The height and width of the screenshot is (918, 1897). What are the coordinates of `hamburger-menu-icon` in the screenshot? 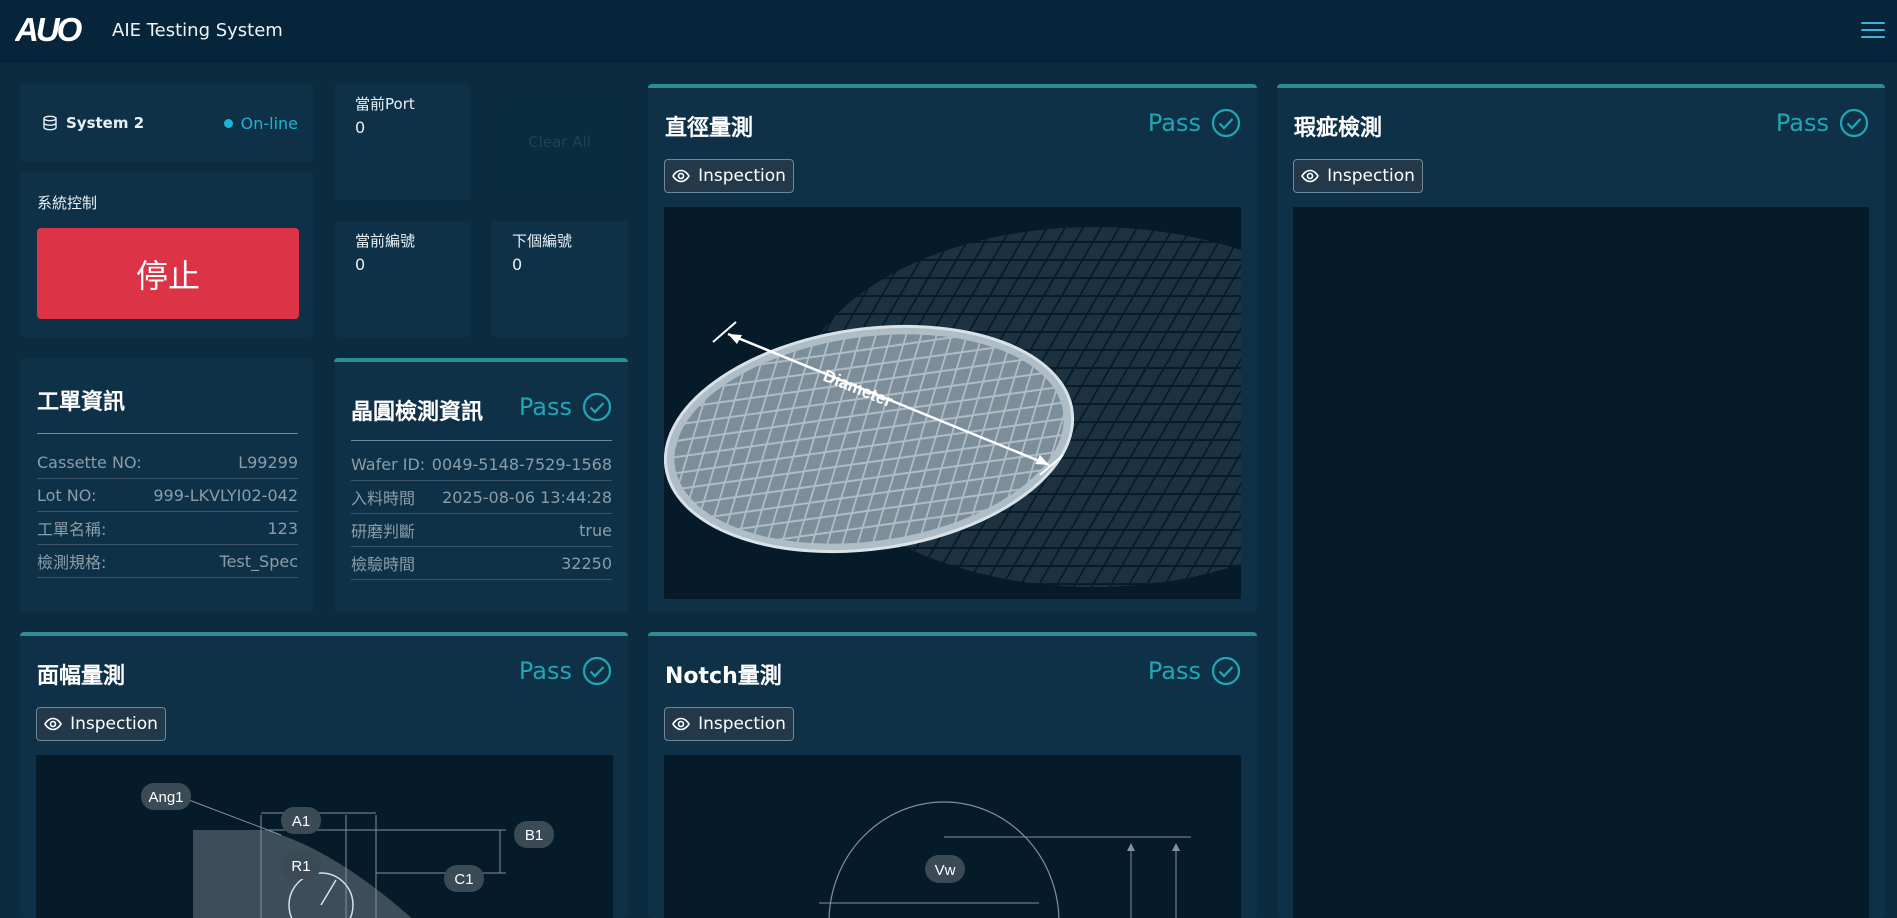 It's located at (1873, 31).